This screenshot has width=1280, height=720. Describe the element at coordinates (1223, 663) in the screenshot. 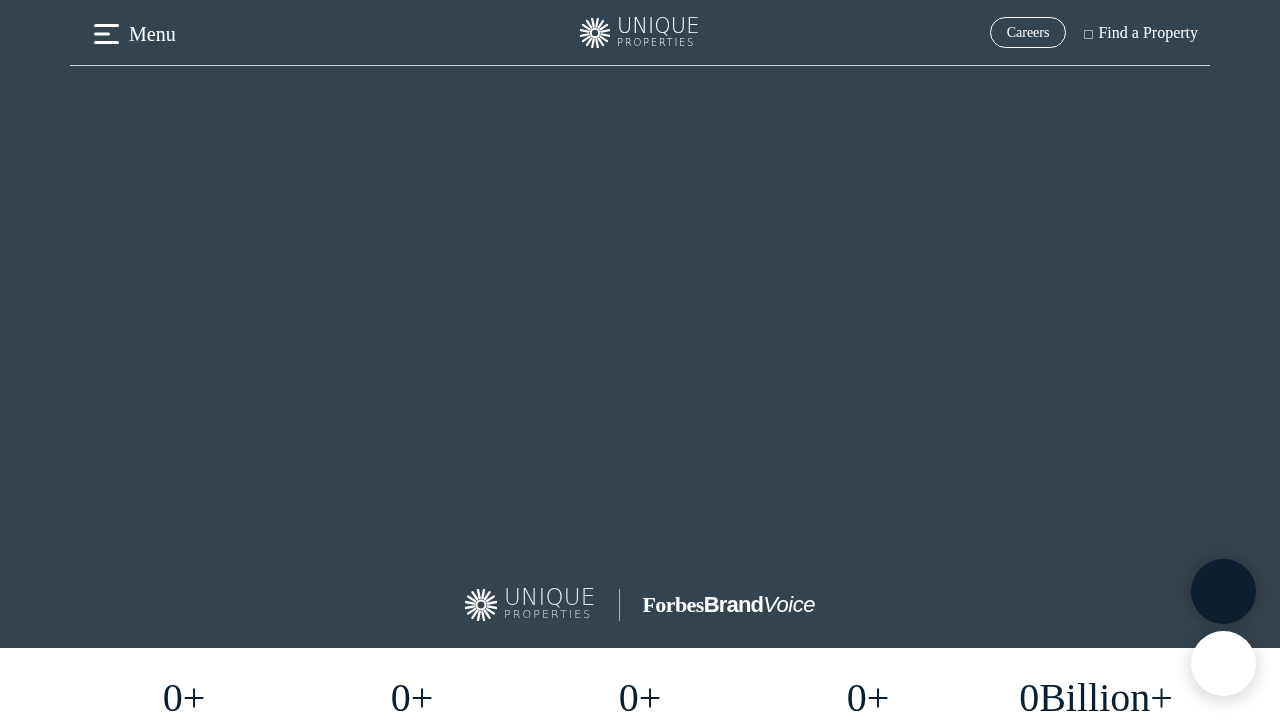

I see `floating-action-button` at that location.